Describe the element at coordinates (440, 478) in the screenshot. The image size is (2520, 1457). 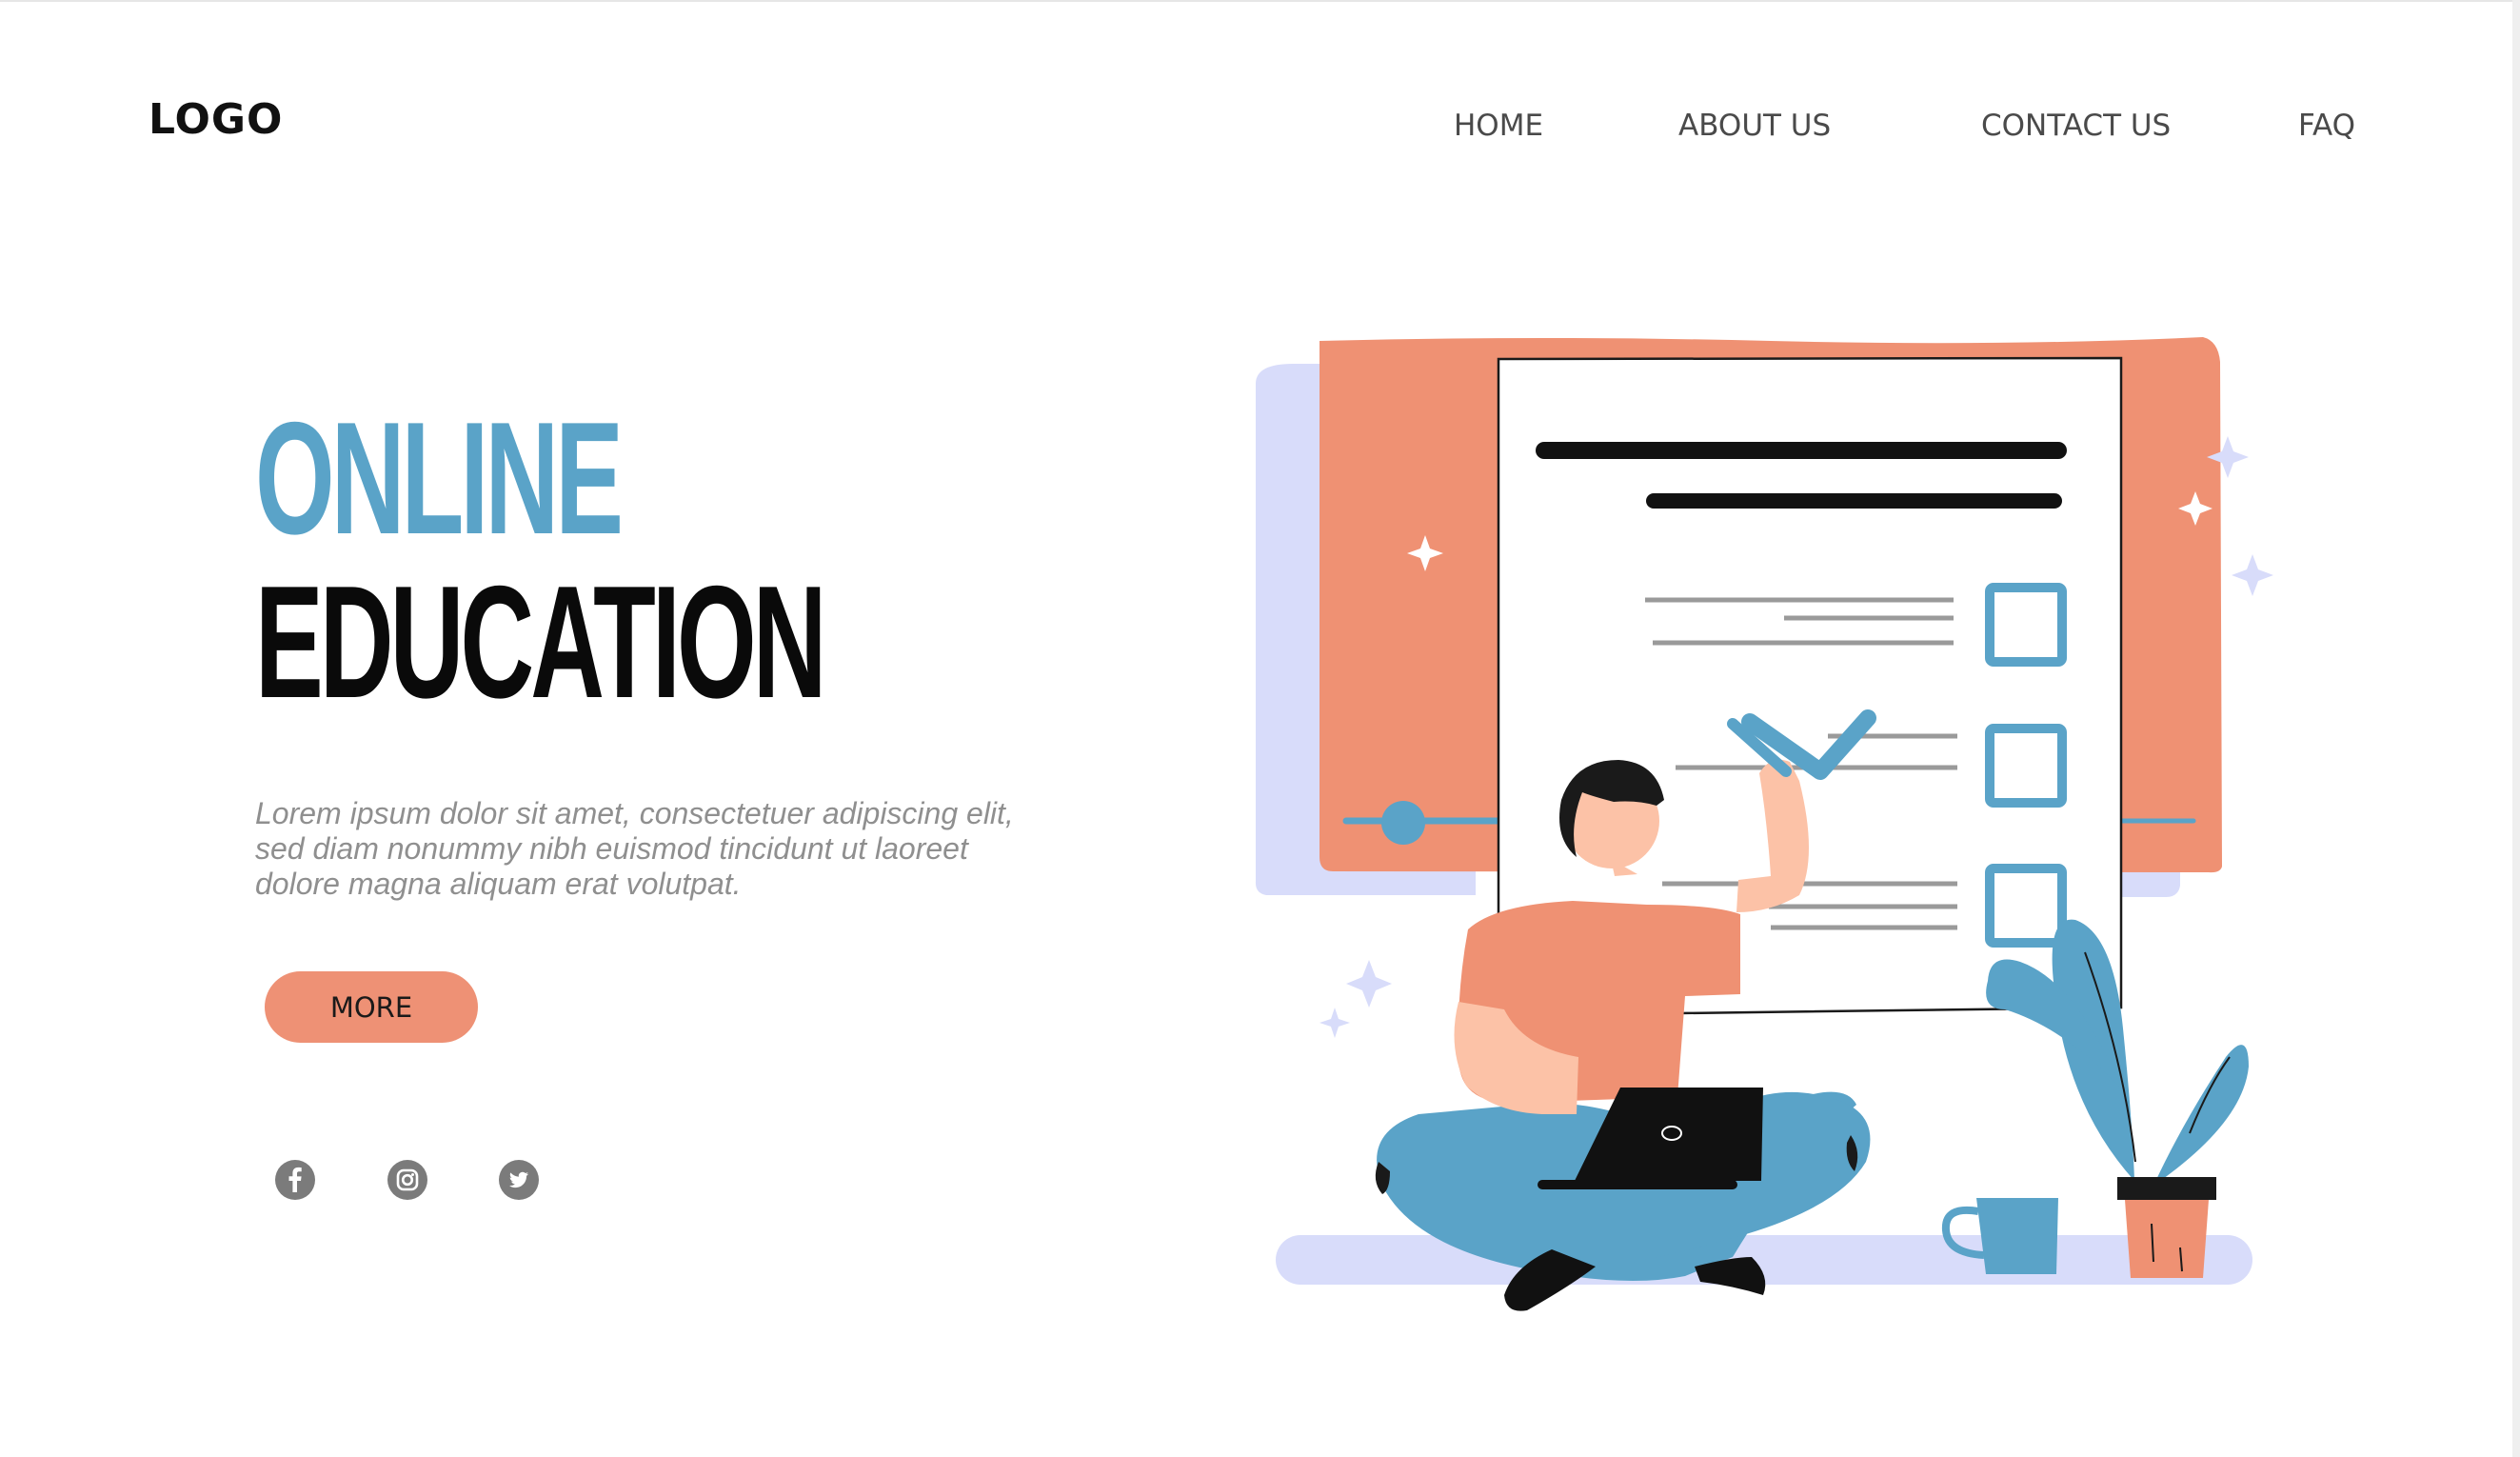
I see `hero-title-line-online: ONLINE` at that location.